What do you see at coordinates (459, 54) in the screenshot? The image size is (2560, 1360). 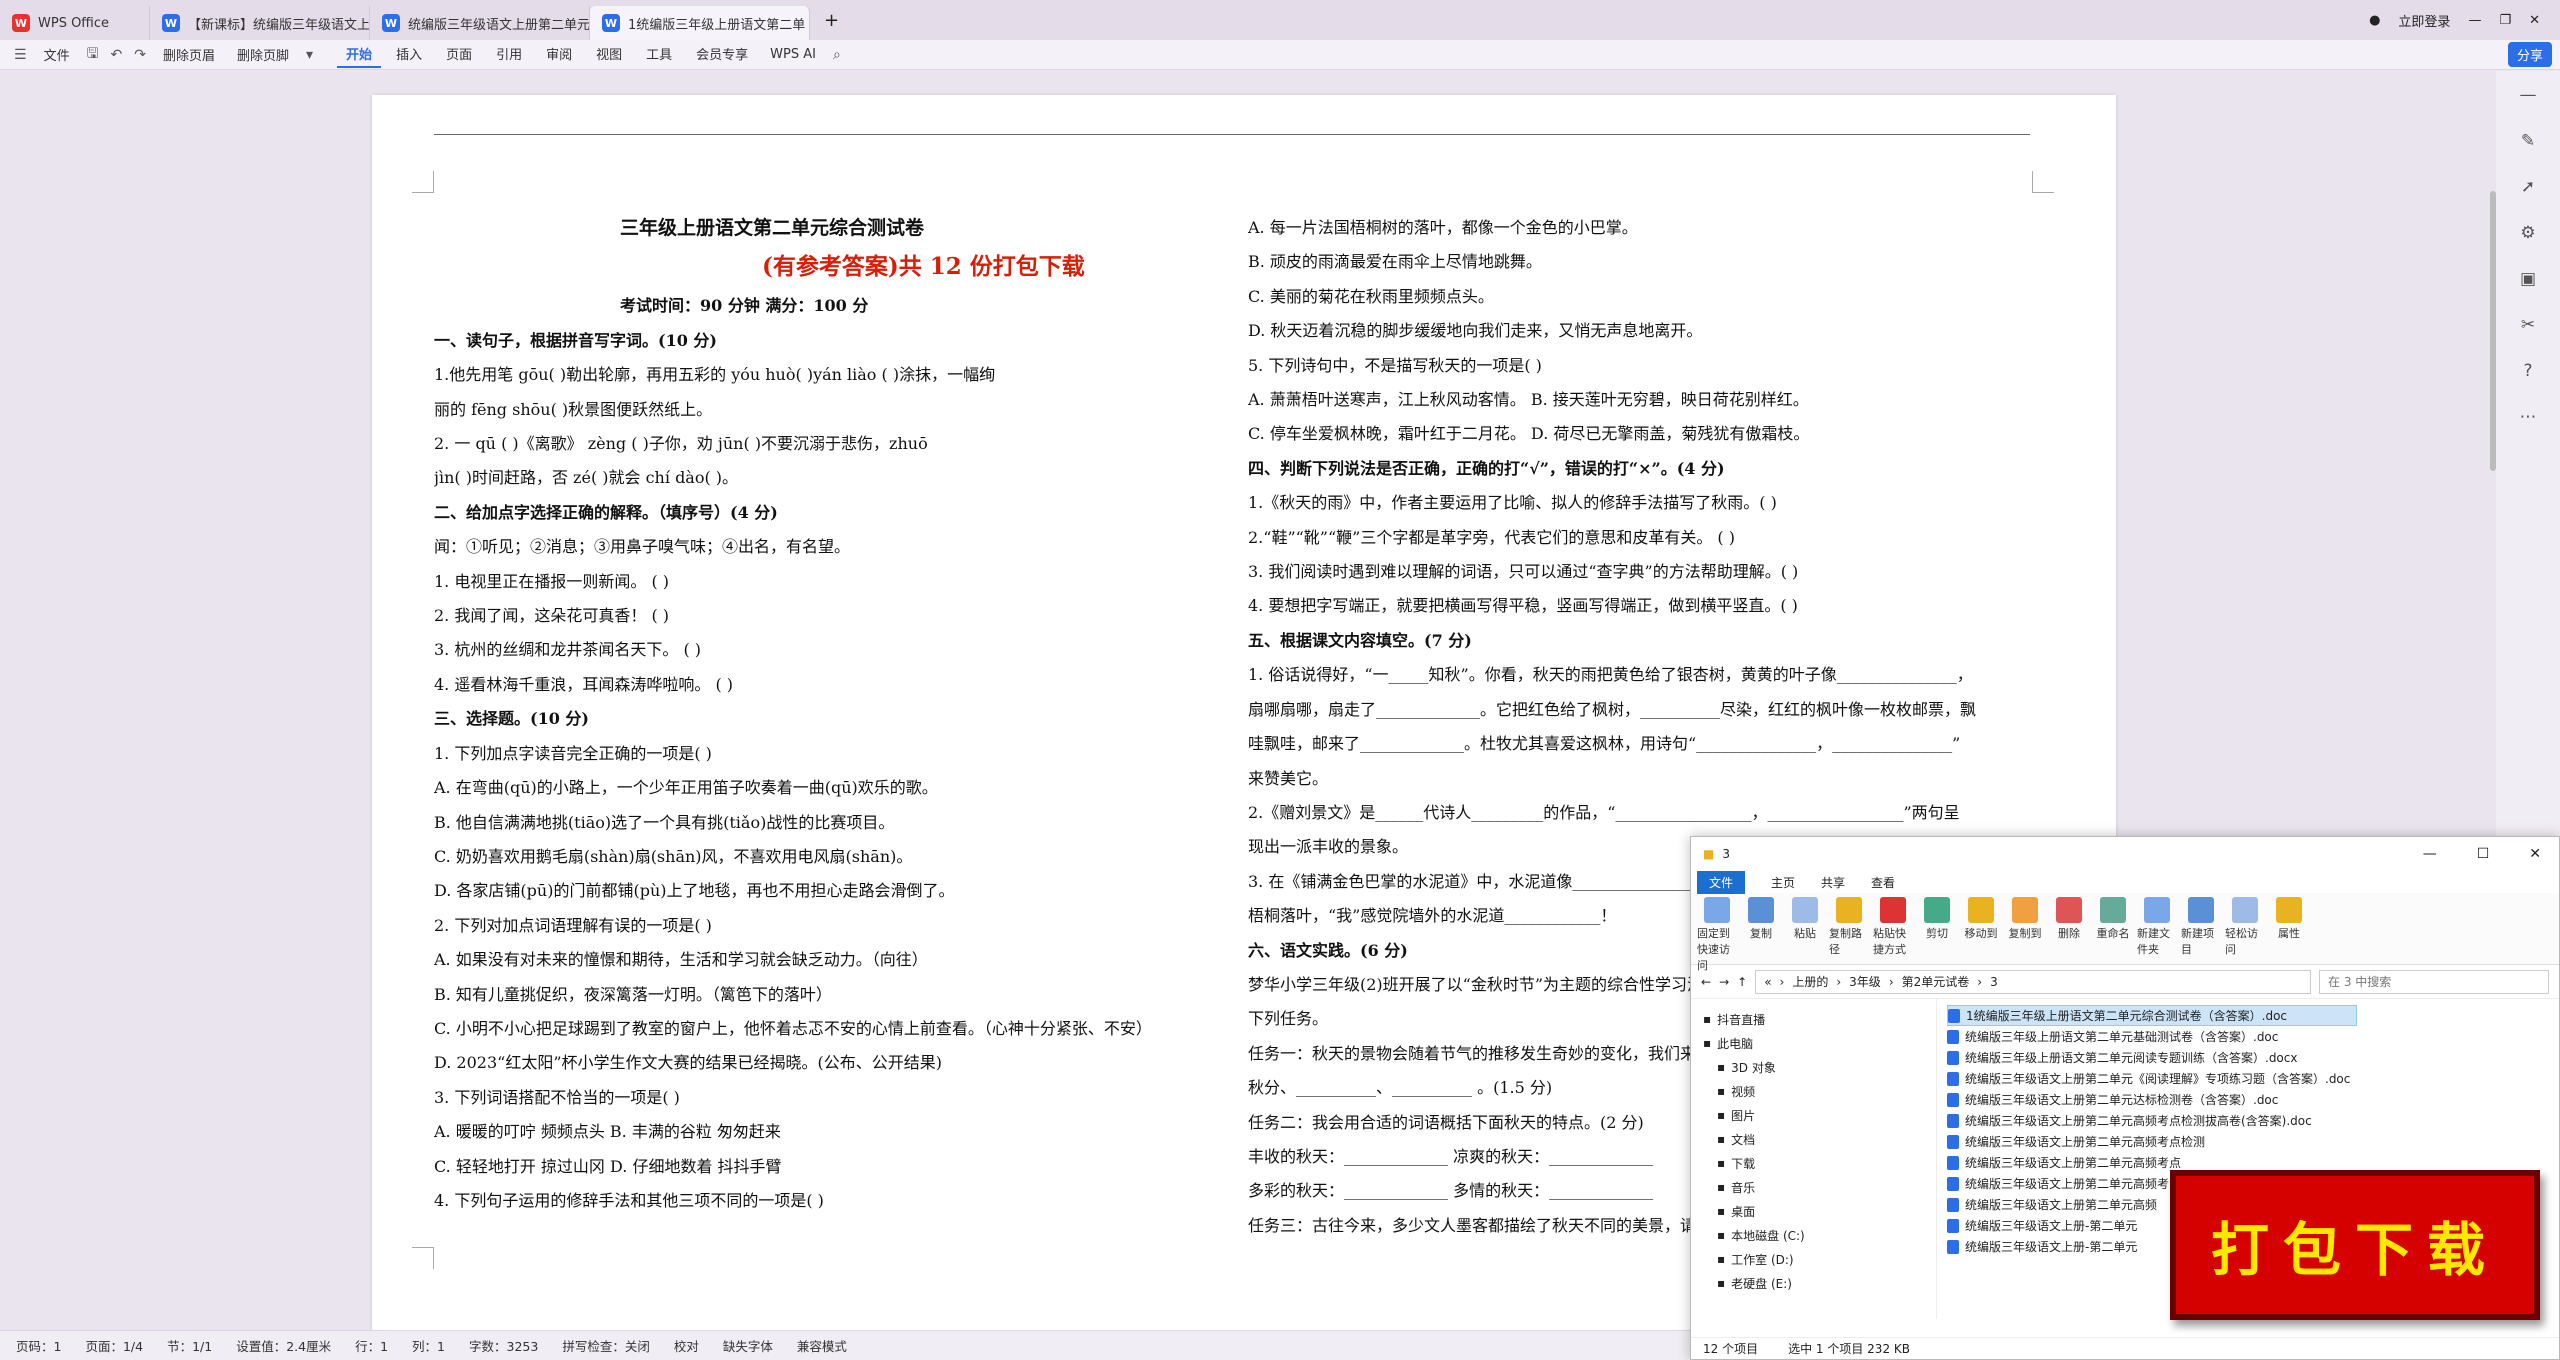 I see `menu-2: 页面` at bounding box center [459, 54].